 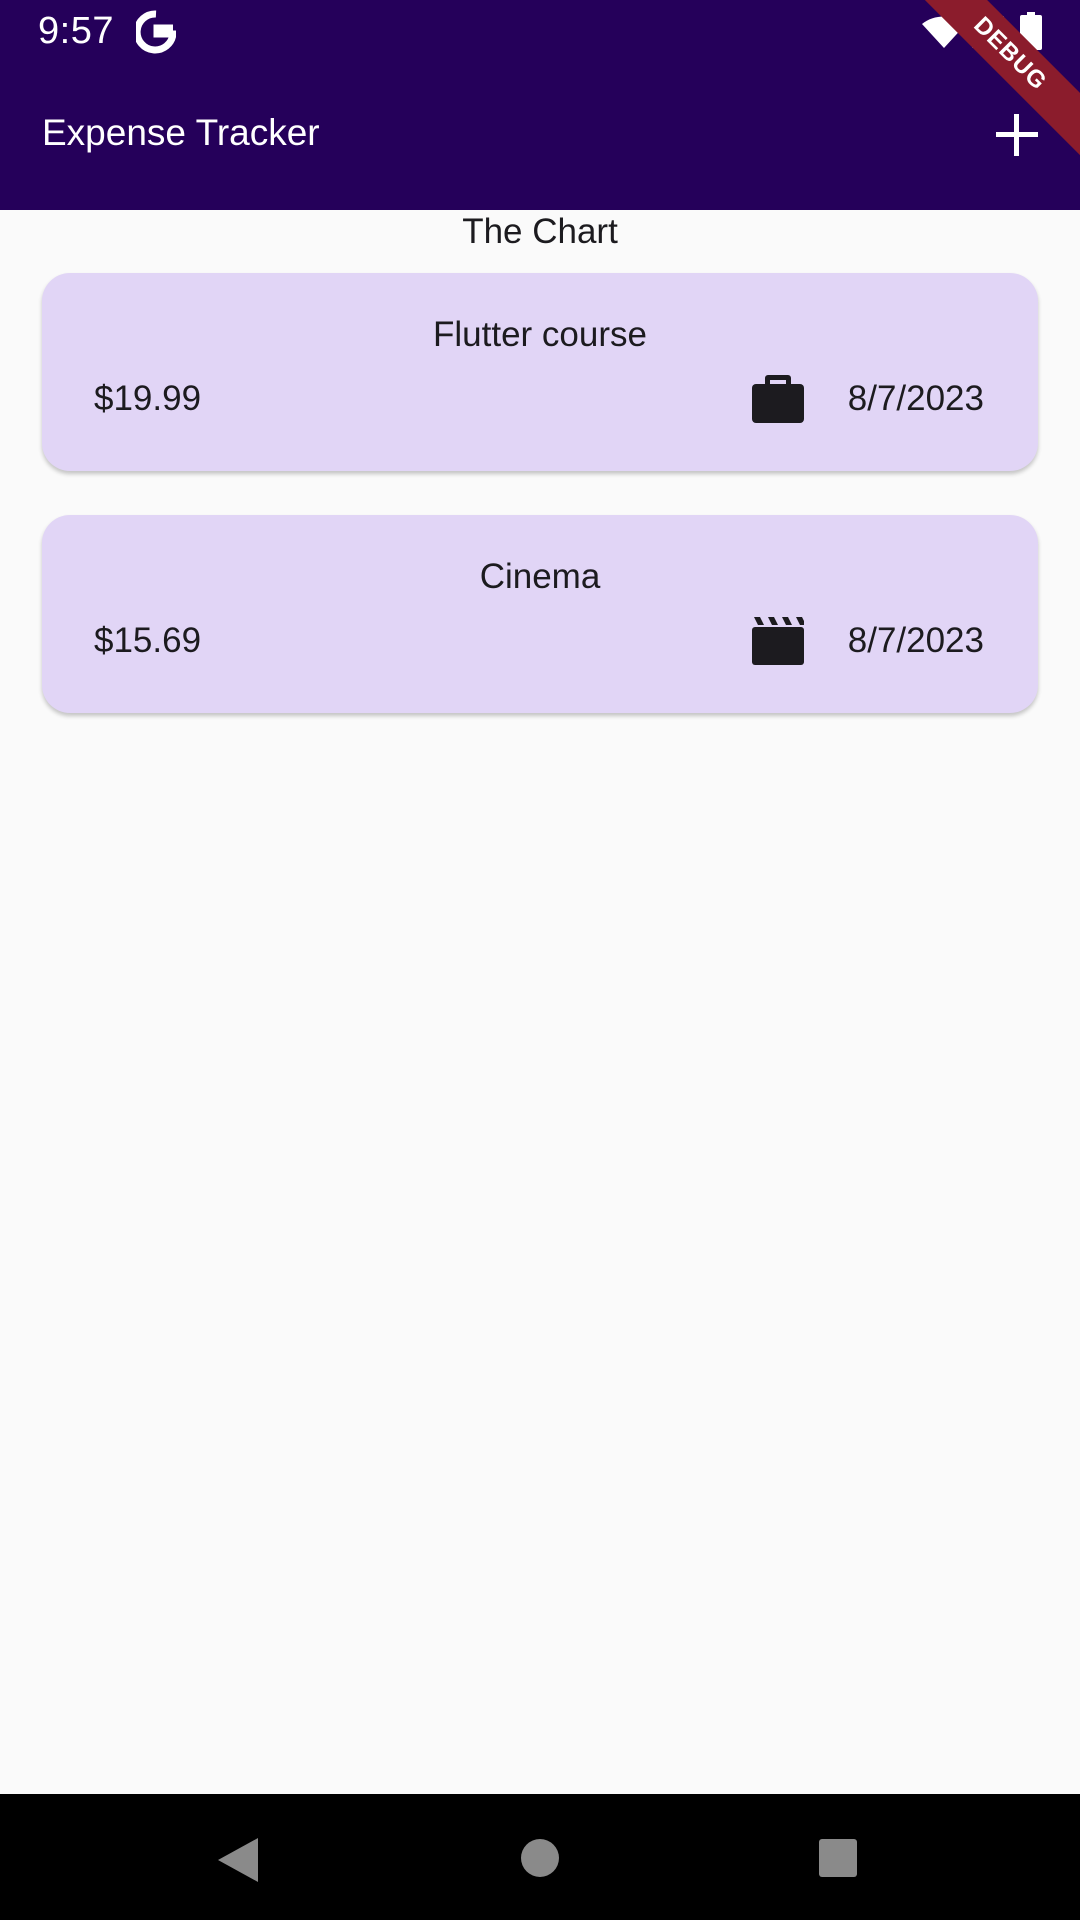 I want to click on plus-icon, so click(x=1017, y=135).